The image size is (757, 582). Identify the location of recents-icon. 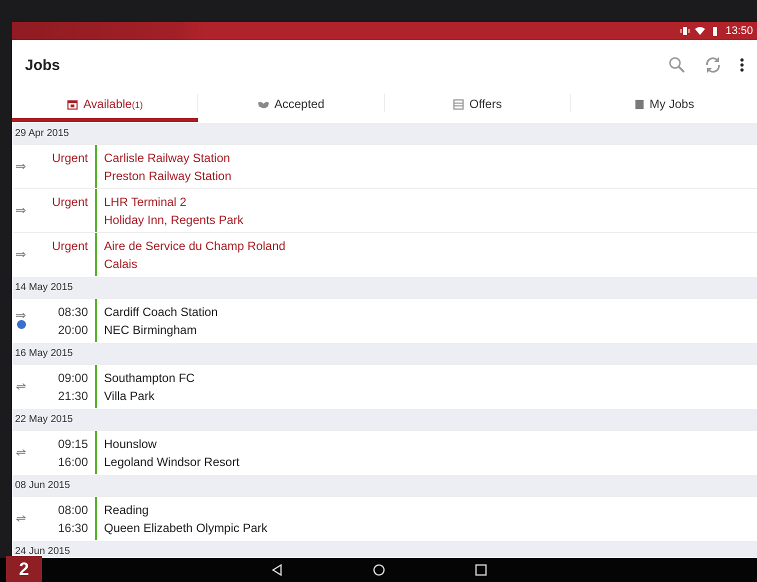
(480, 570).